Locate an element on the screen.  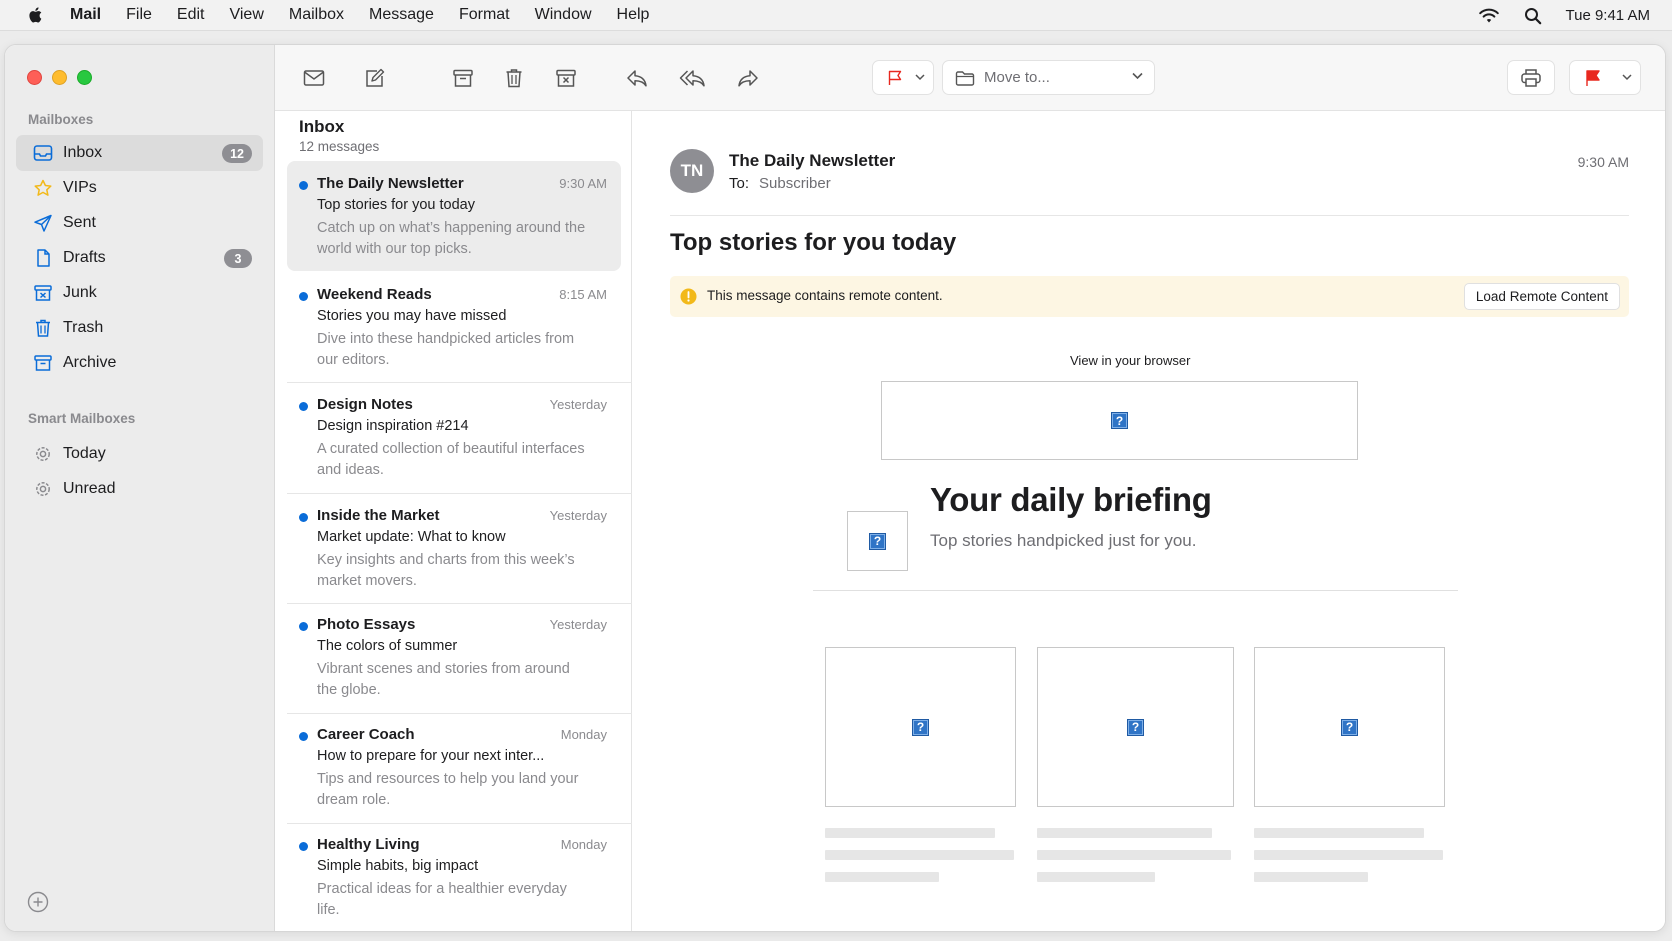
broken-image-icon: ? is located at coordinates (1135, 727).